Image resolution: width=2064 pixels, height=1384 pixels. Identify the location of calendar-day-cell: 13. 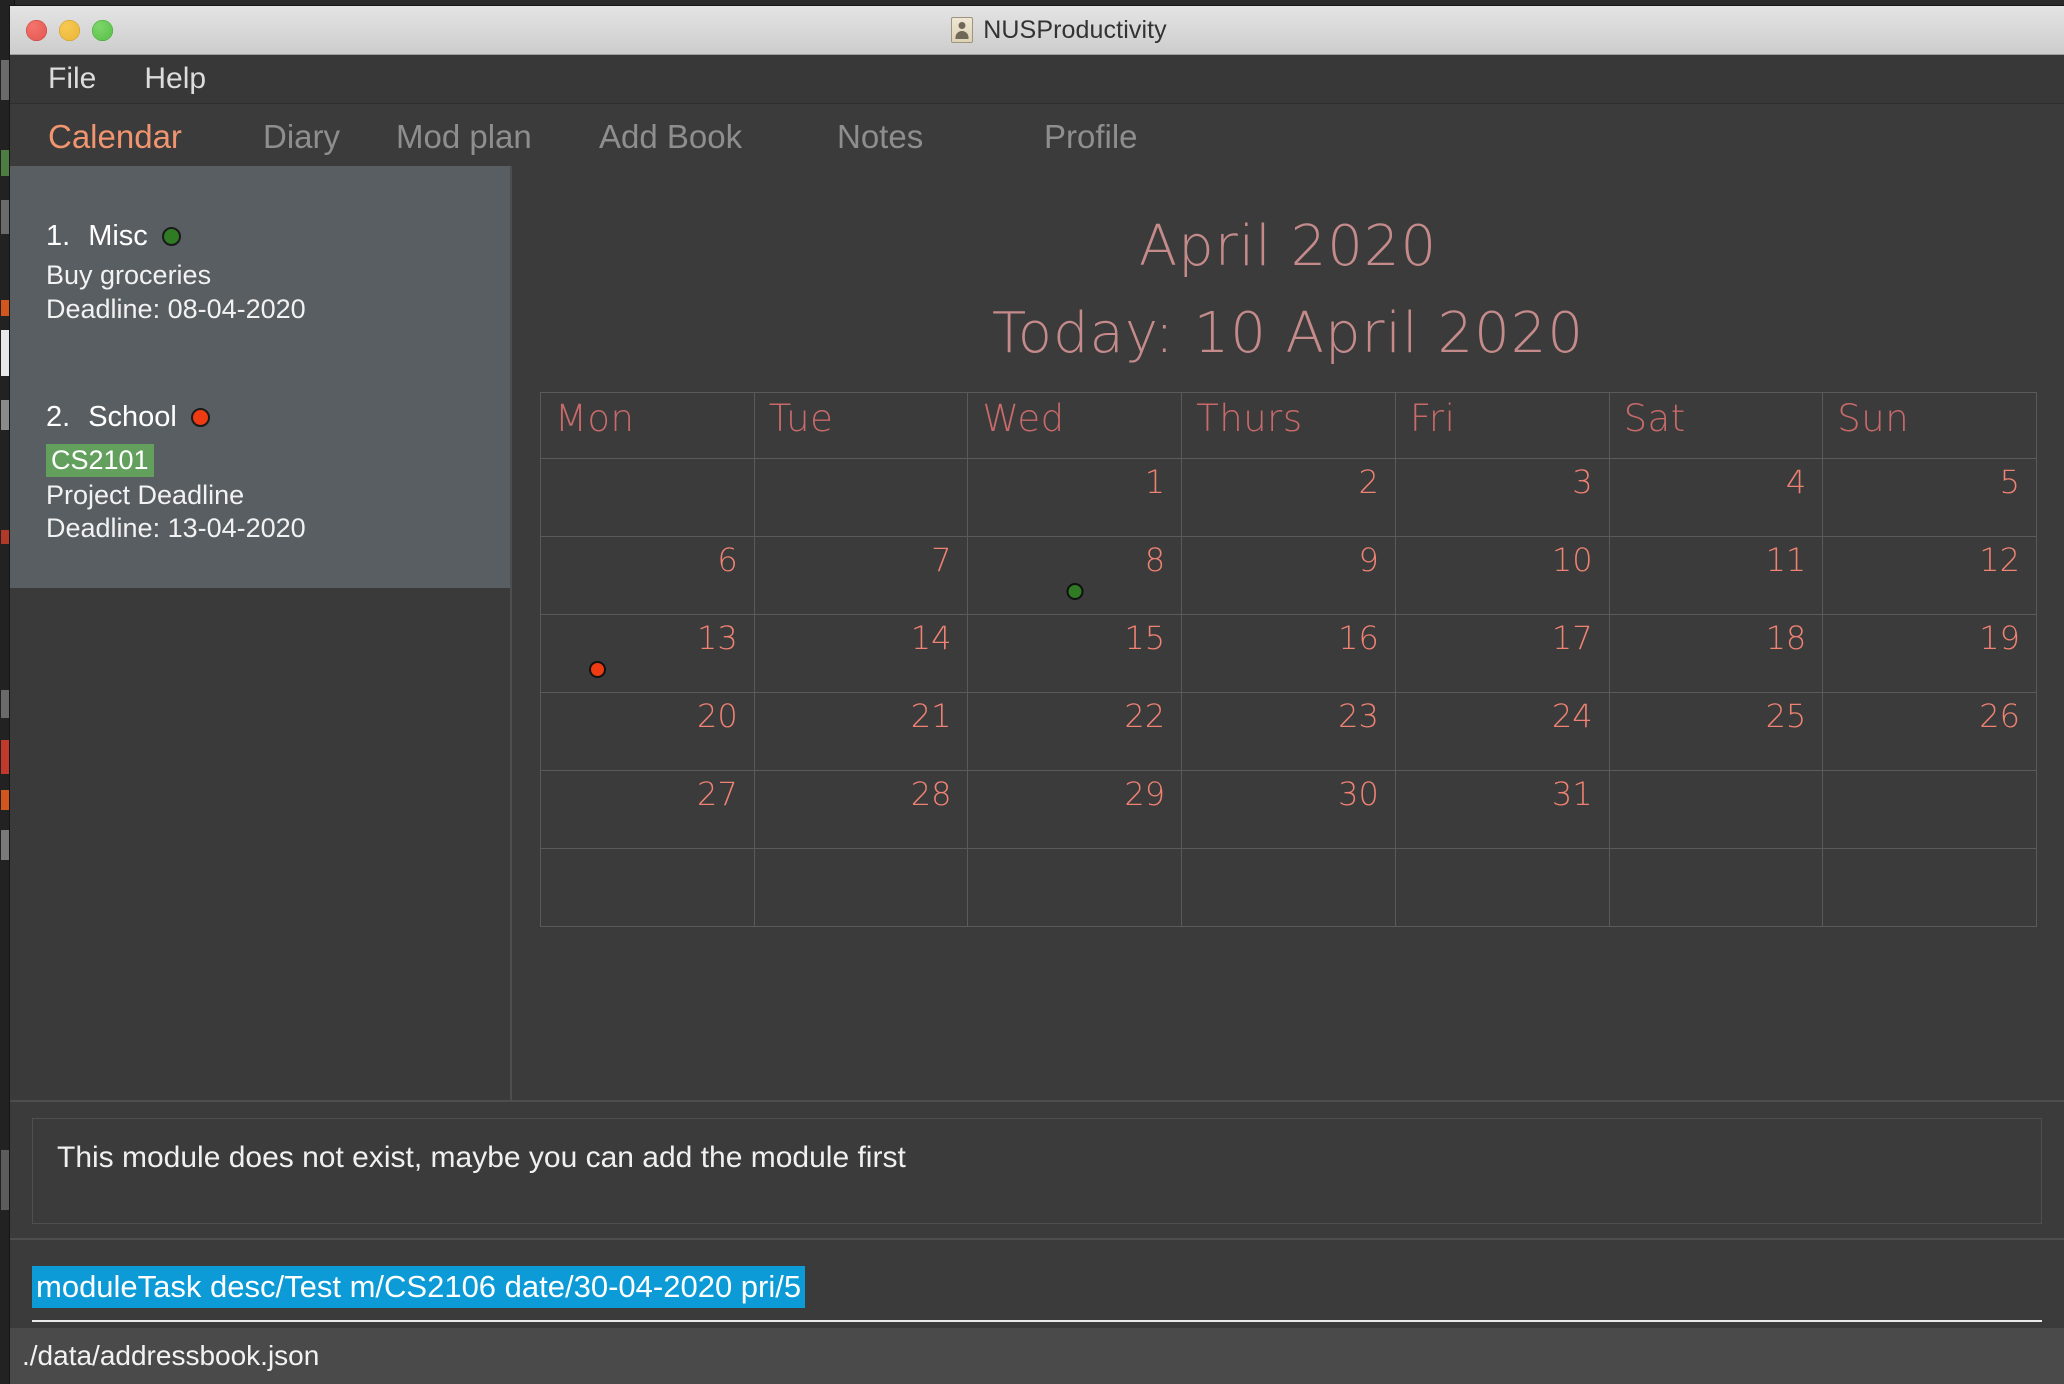
(648, 654).